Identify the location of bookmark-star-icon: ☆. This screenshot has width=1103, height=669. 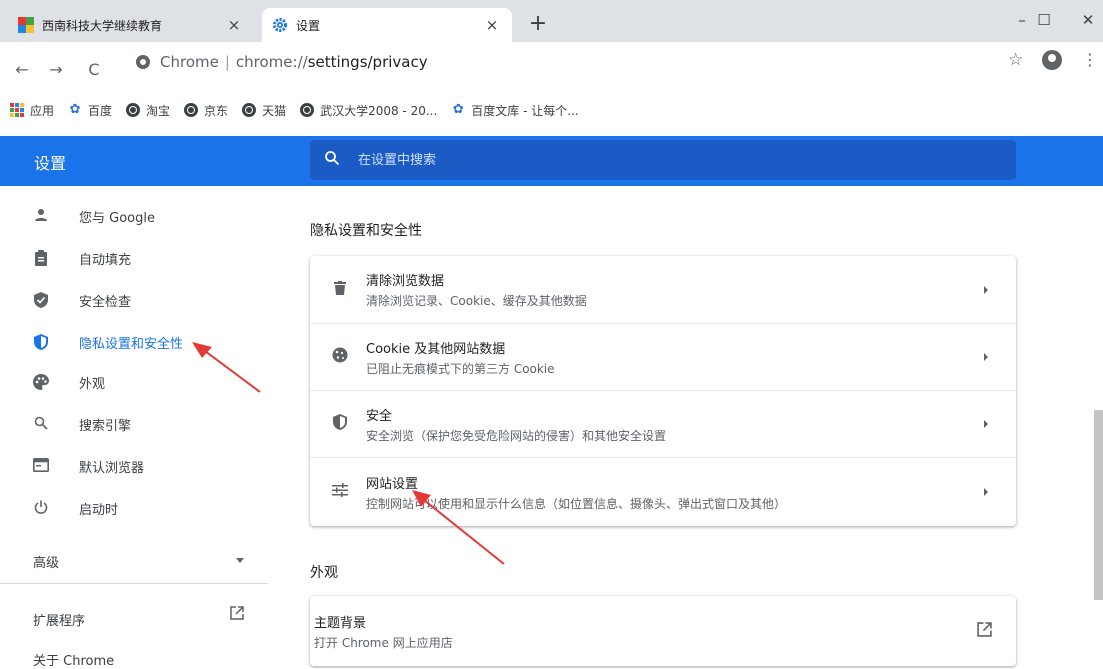
(1015, 60).